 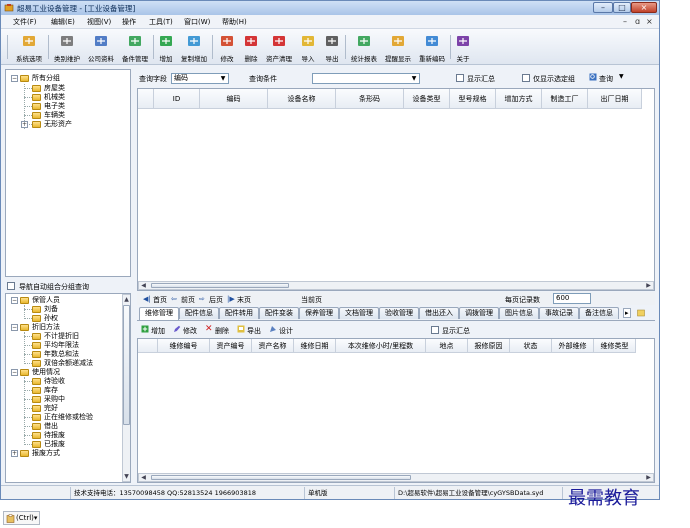 I want to click on tree-group-1: 折旧方法, so click(x=46, y=327).